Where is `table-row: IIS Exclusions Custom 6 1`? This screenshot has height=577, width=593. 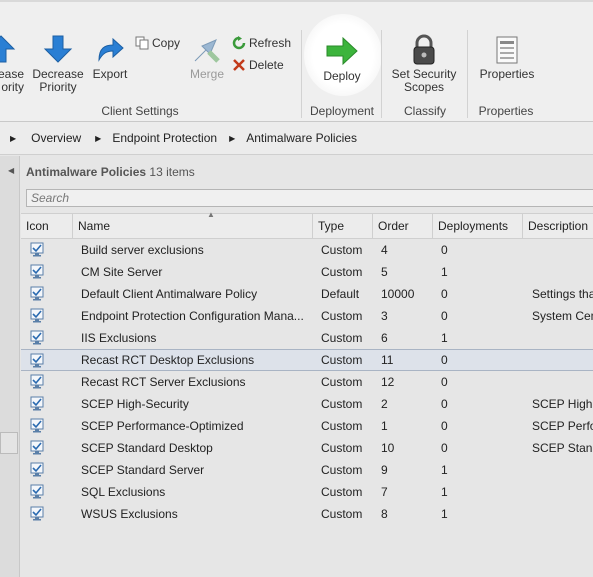 table-row: IIS Exclusions Custom 6 1 is located at coordinates (307, 338).